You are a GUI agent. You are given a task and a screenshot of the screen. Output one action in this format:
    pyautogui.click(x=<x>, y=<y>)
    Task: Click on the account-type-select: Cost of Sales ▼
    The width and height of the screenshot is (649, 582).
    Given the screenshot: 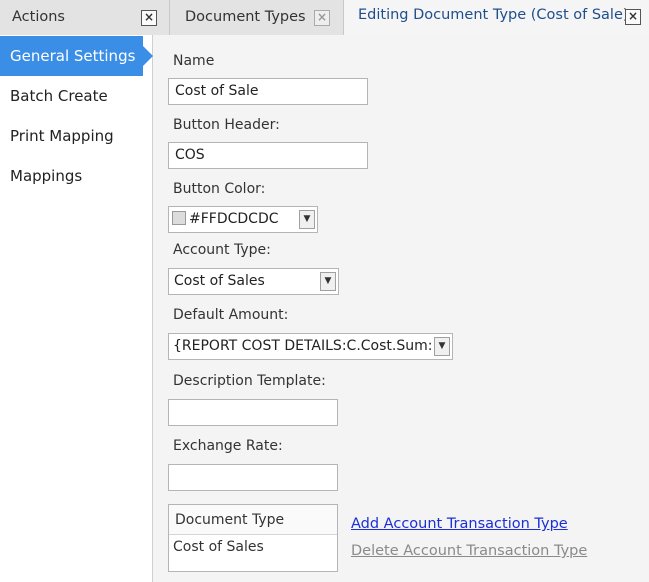 What is the action you would take?
    pyautogui.click(x=253, y=281)
    